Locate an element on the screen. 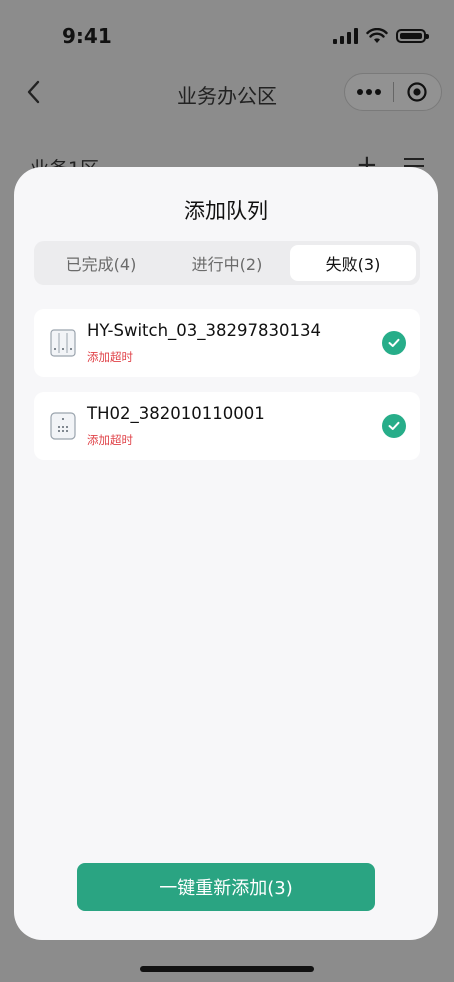  target-icon is located at coordinates (417, 92).